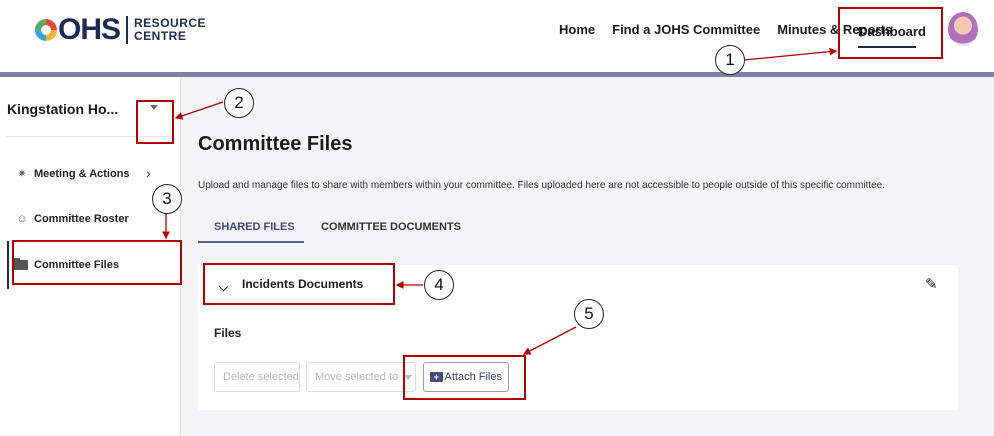 This screenshot has width=994, height=436. What do you see at coordinates (391, 227) in the screenshot?
I see `tab-committee-documents: COMMITTEE DOCUMENTS` at bounding box center [391, 227].